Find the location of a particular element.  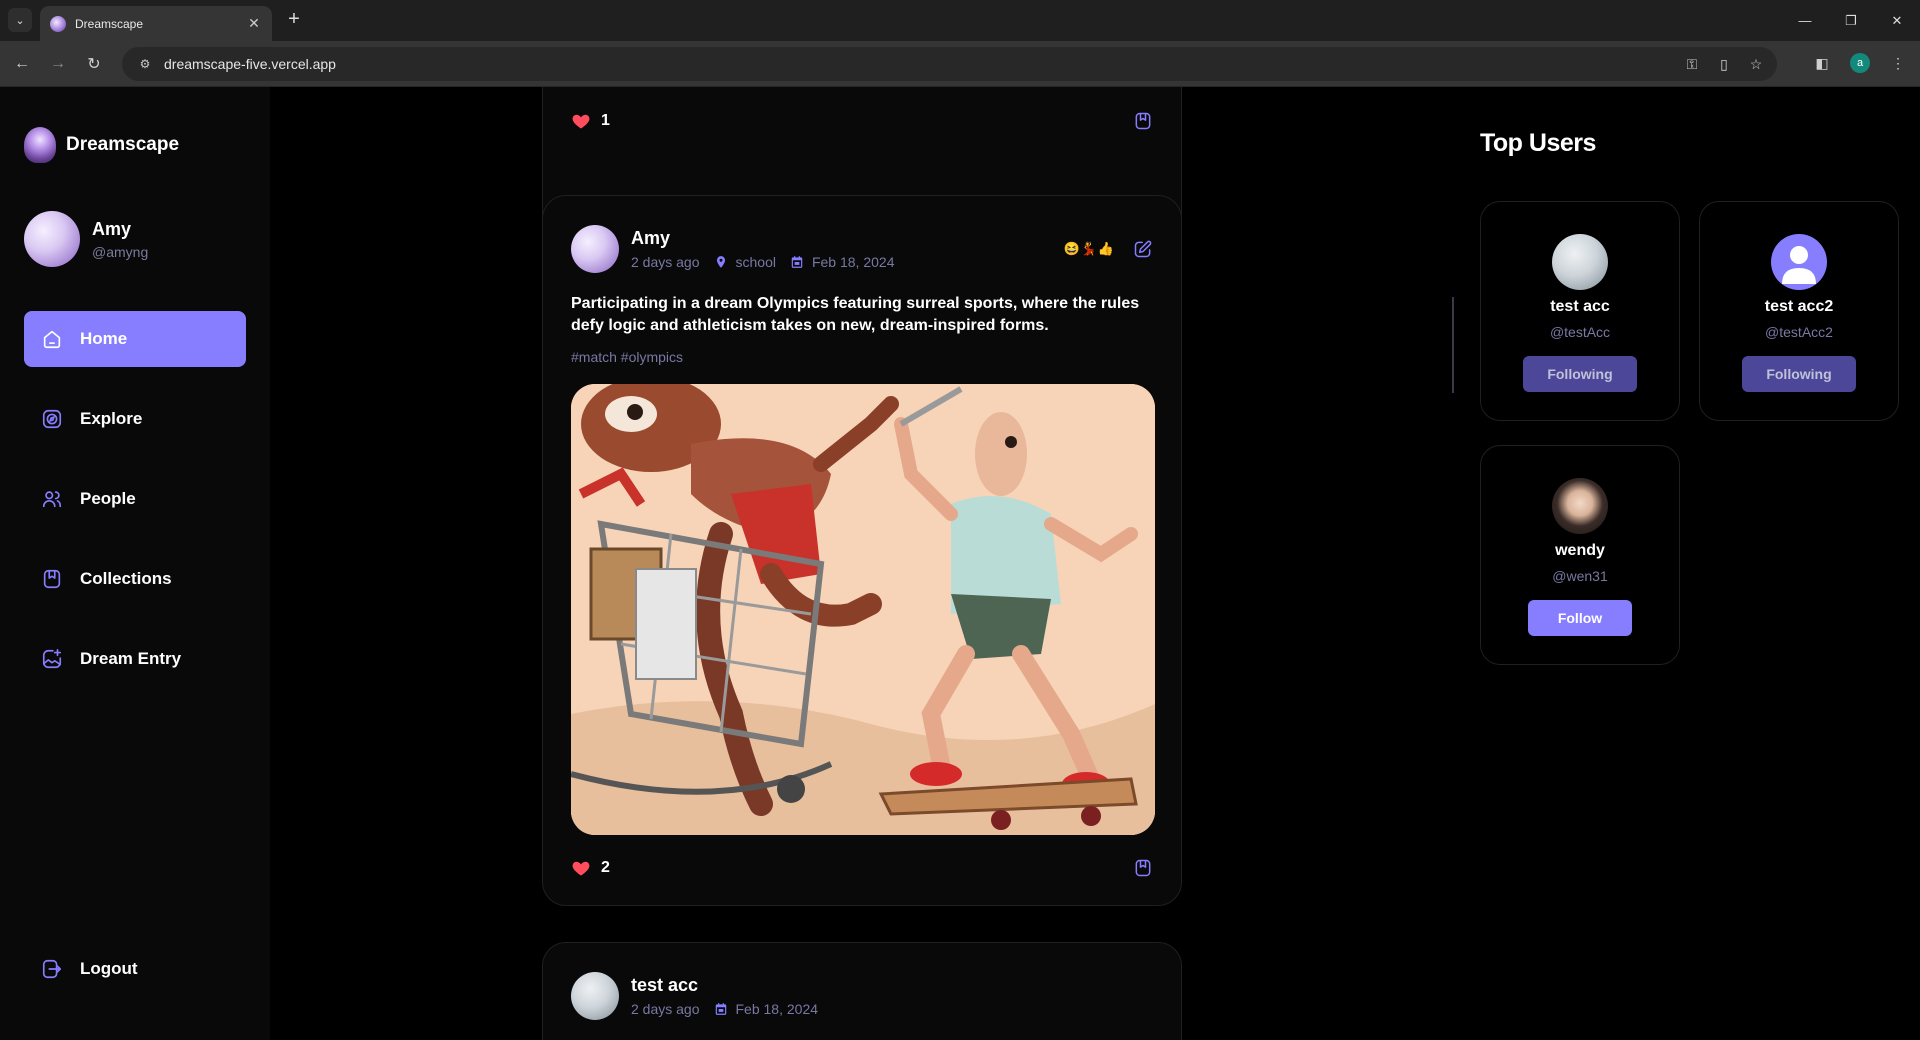

page-icon: ▯ is located at coordinates (1724, 64).